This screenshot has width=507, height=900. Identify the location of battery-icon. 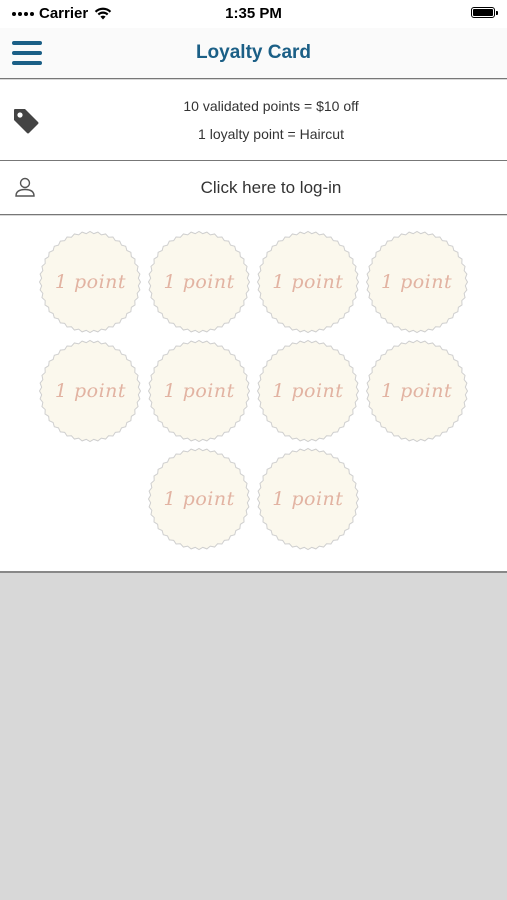
(484, 12).